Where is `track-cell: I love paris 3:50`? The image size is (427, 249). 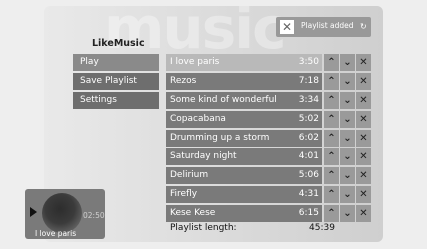
track-cell: I love paris 3:50 is located at coordinates (244, 62).